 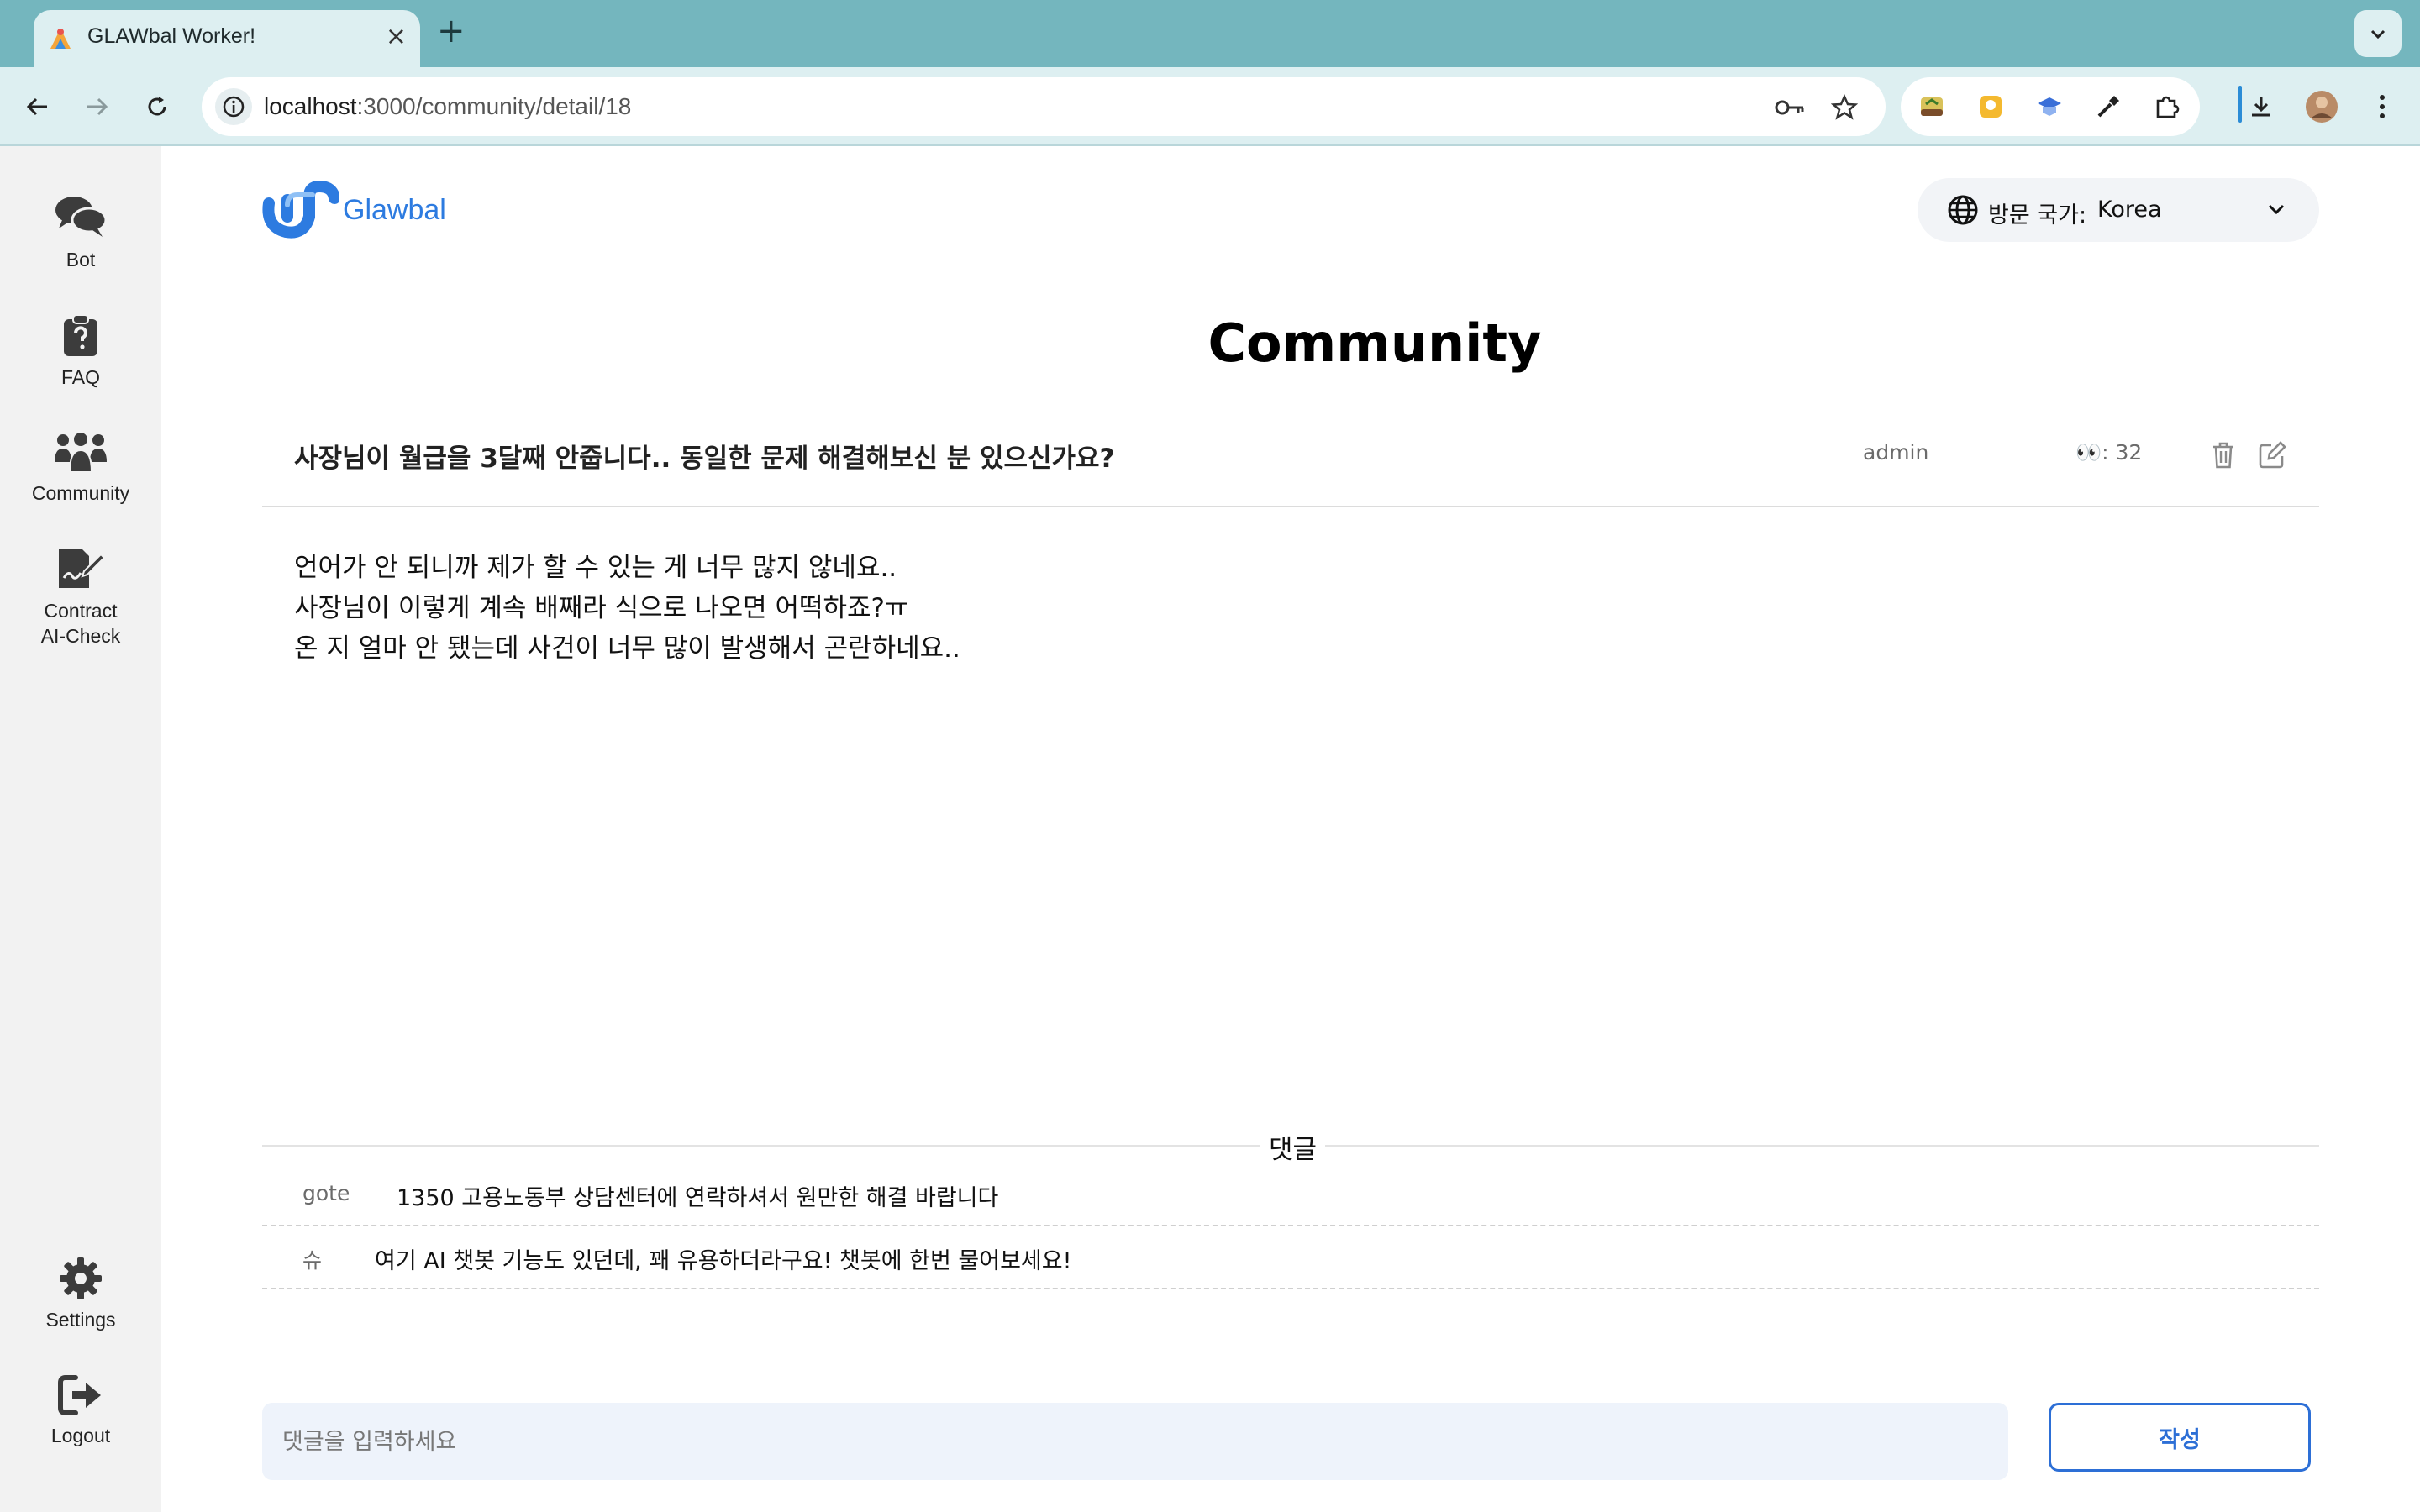 I want to click on logo-text: Glawbal, so click(x=394, y=209).